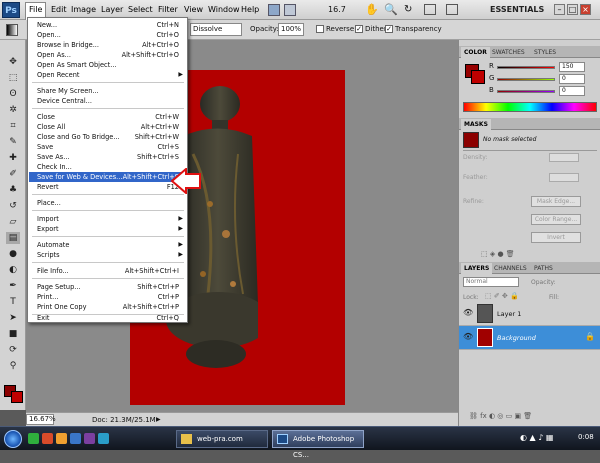  I want to click on menu-item-close-all: Close All Alt+Ctrl+W, so click(107, 127).